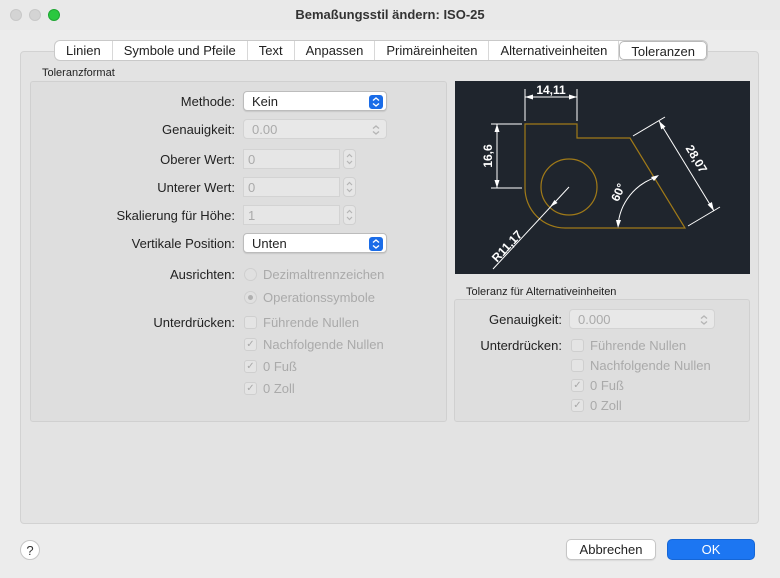 The height and width of the screenshot is (578, 780). I want to click on alt-suppress-zero-inches-checkbox: ✓, so click(577, 405).